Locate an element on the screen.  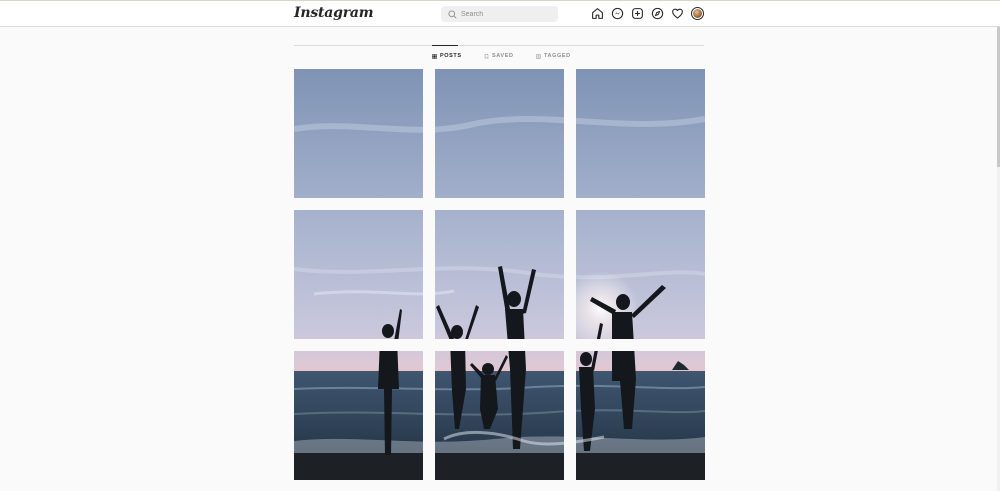
search-box is located at coordinates (499, 14).